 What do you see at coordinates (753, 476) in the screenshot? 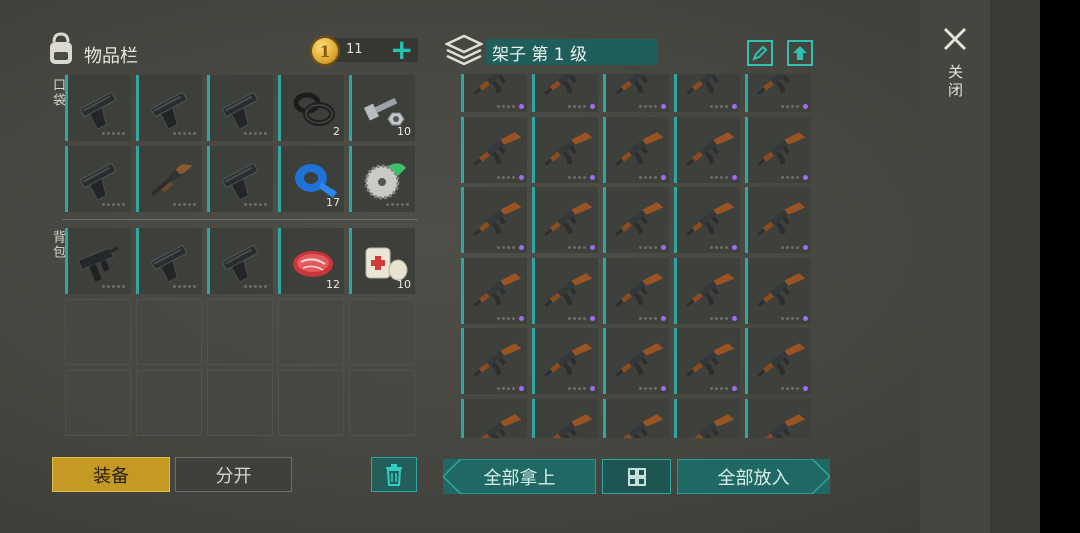
I see `put-all-button: 全部放入` at bounding box center [753, 476].